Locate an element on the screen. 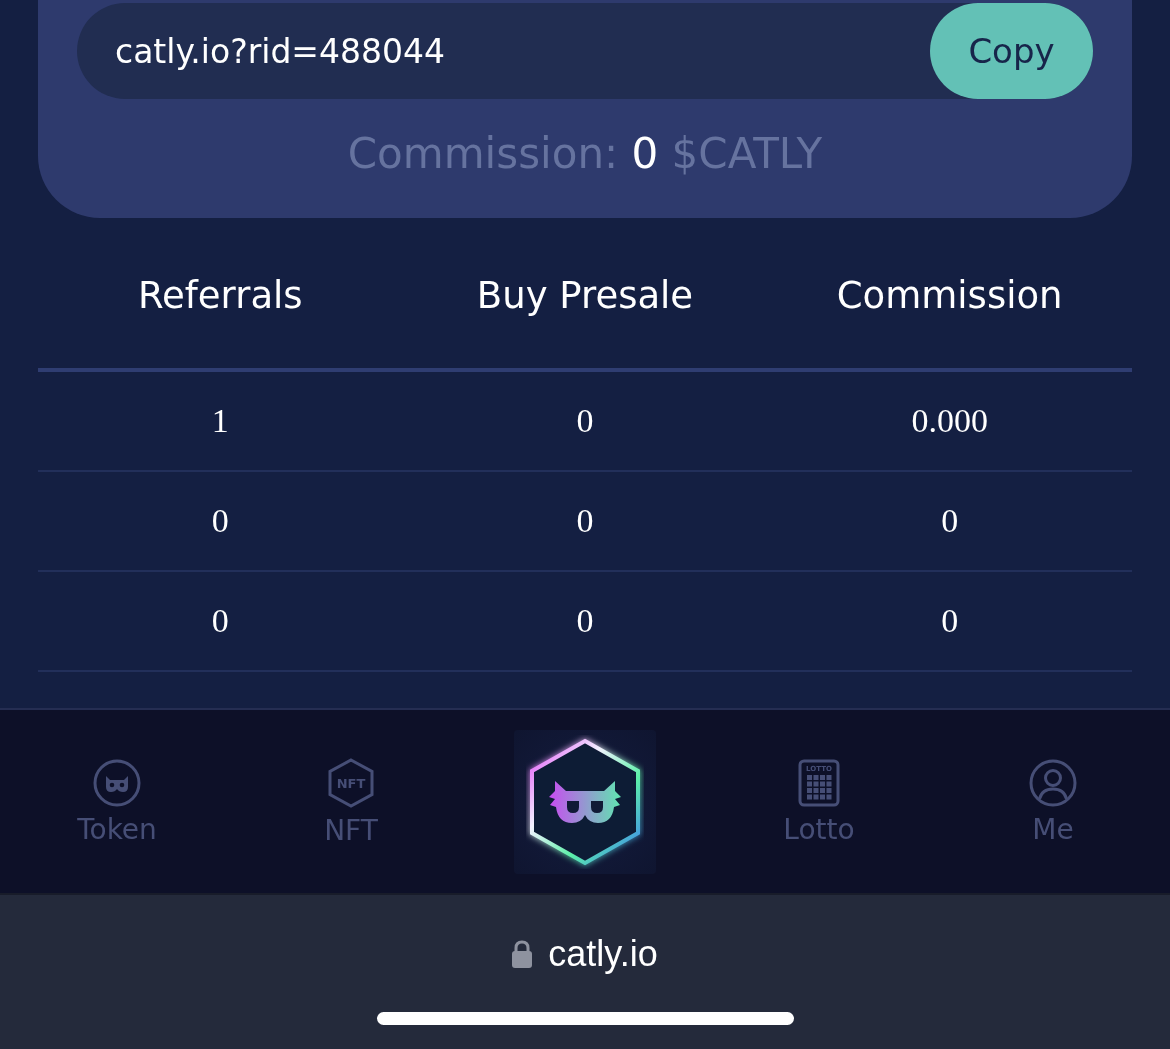 This screenshot has width=1170, height=1049. referral-link-field: catly.io?rid=488044 Copy is located at coordinates (585, 51).